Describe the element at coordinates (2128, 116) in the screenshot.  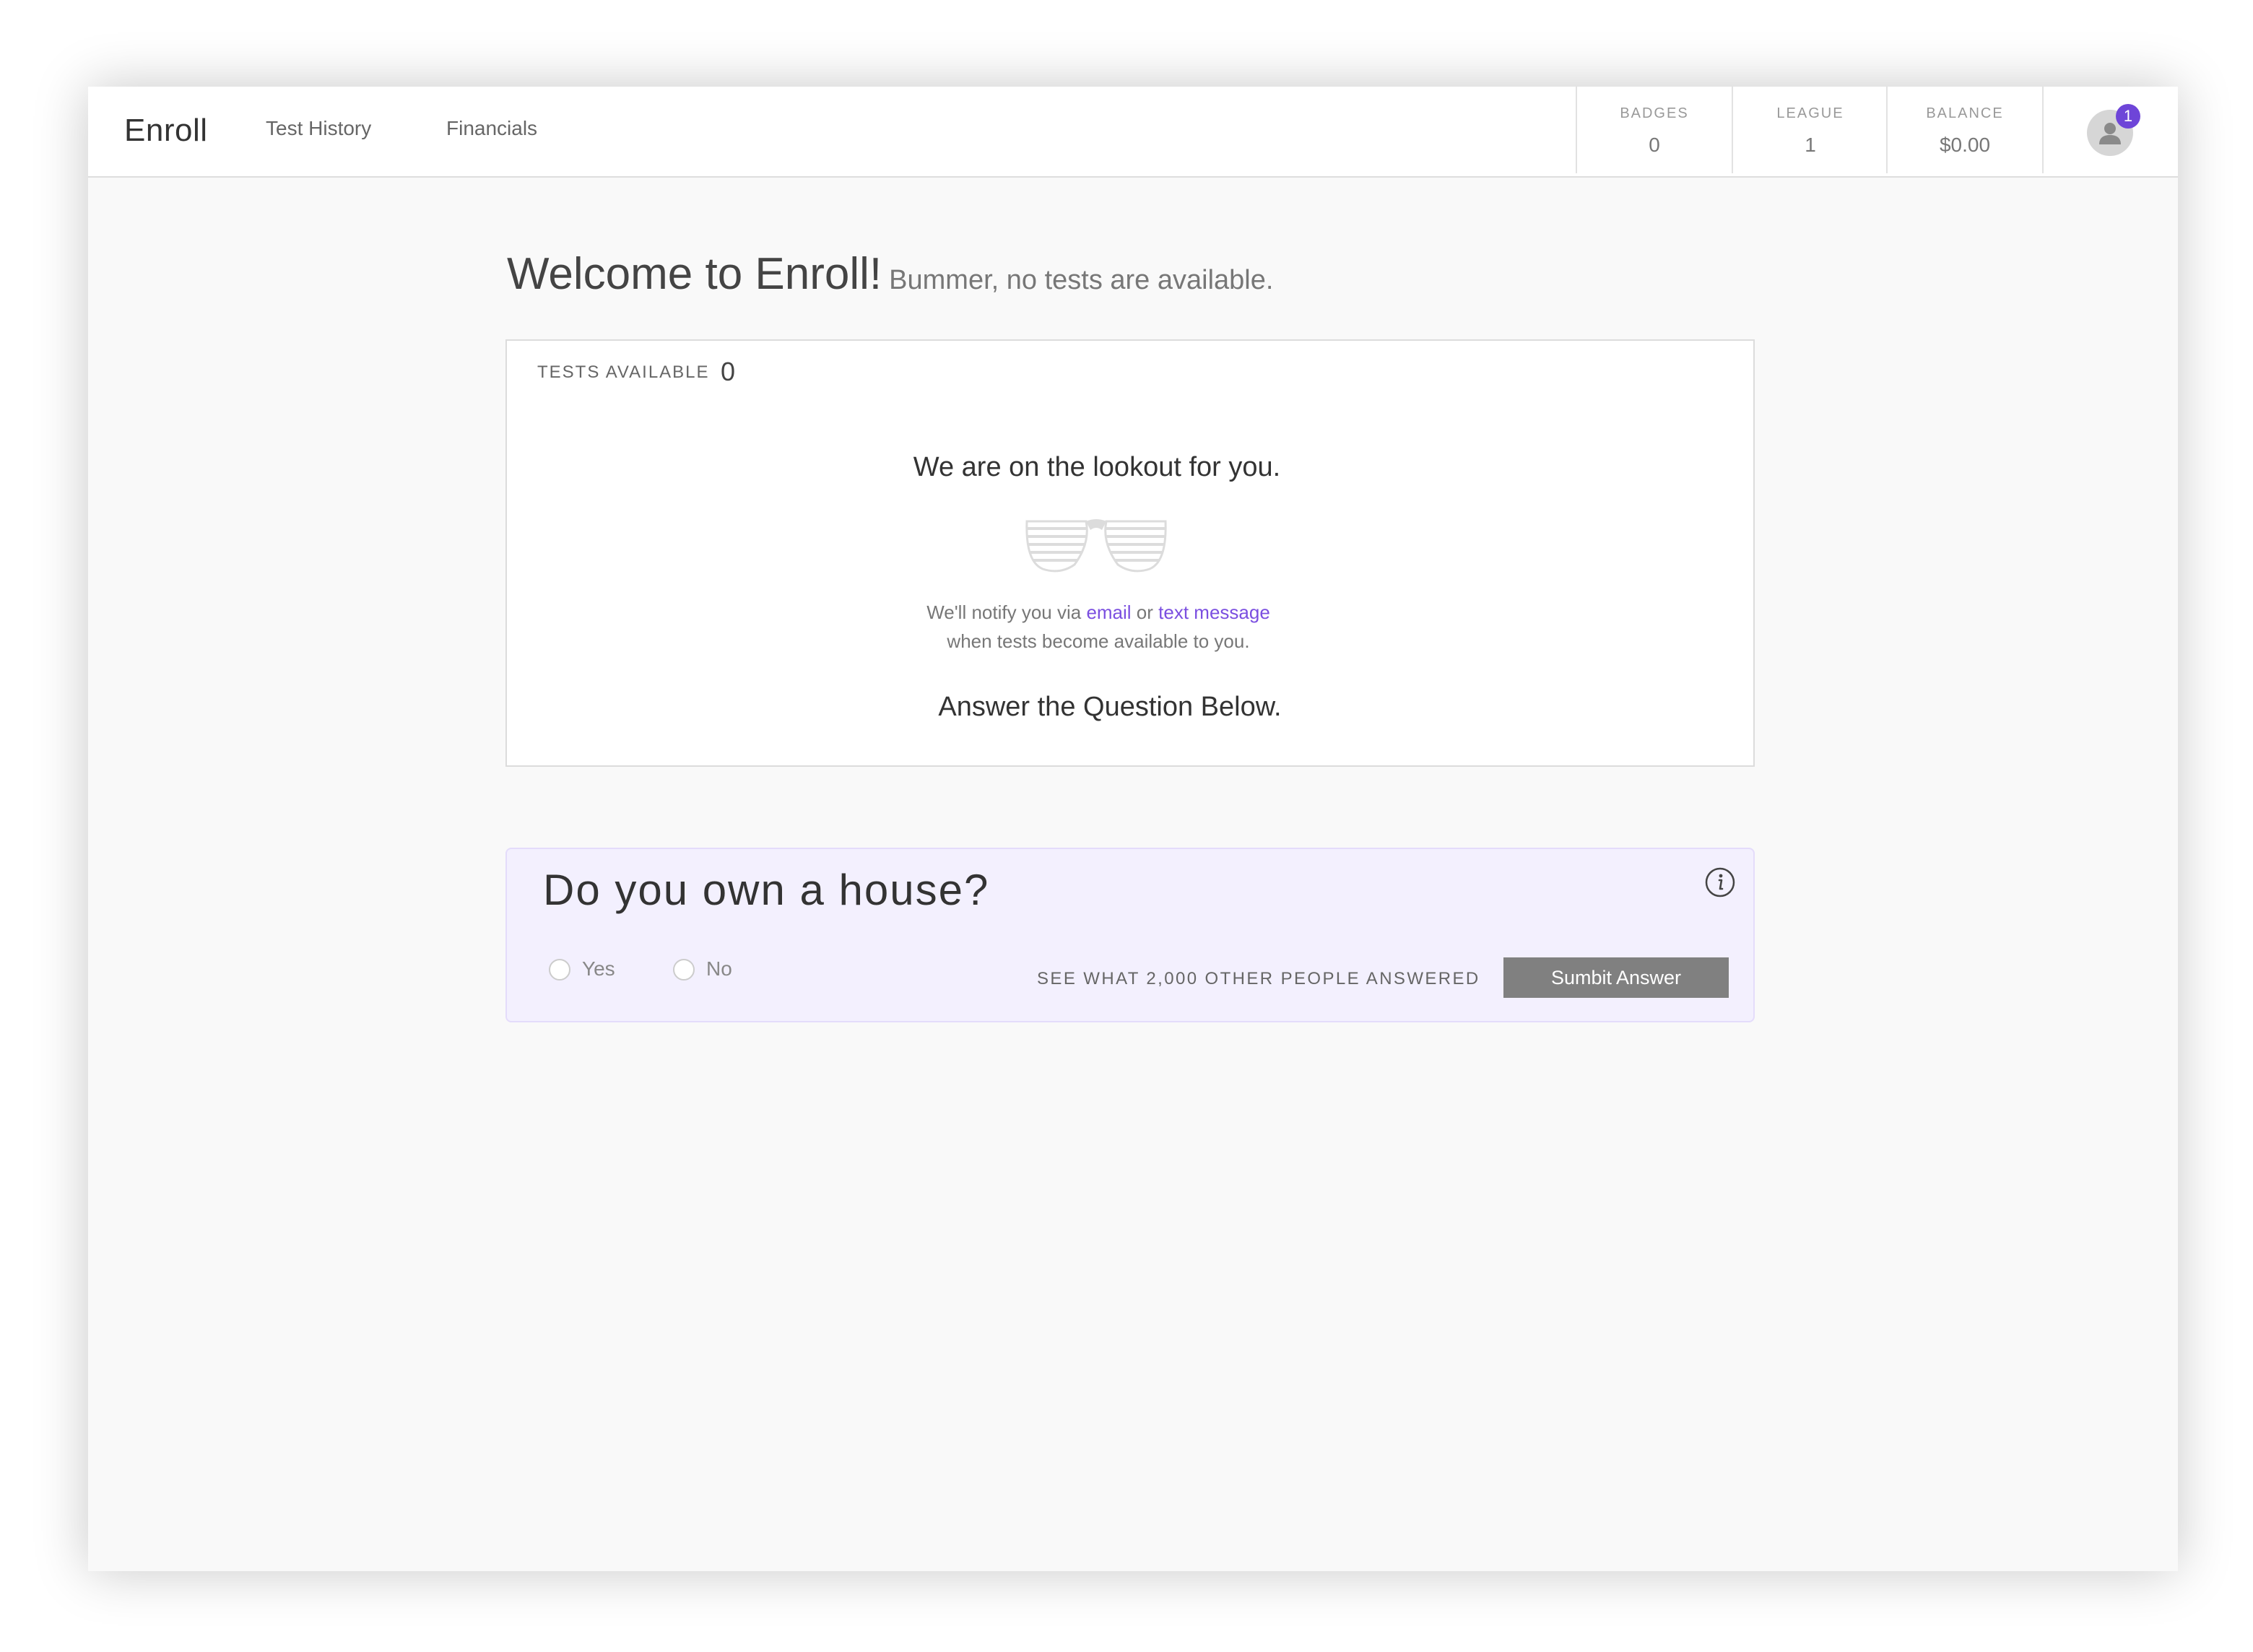
I see `notification-badge: 1` at that location.